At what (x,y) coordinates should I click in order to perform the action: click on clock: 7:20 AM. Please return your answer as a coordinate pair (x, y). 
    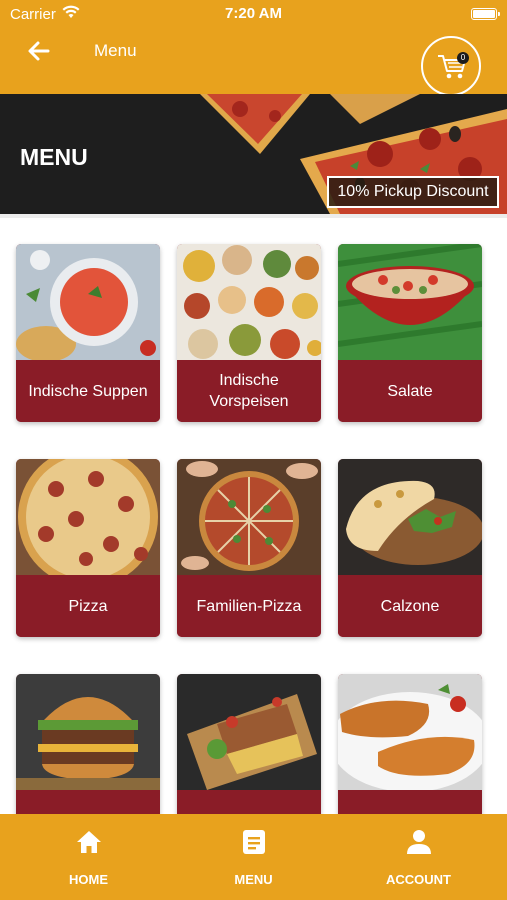
    Looking at the image, I should click on (253, 13).